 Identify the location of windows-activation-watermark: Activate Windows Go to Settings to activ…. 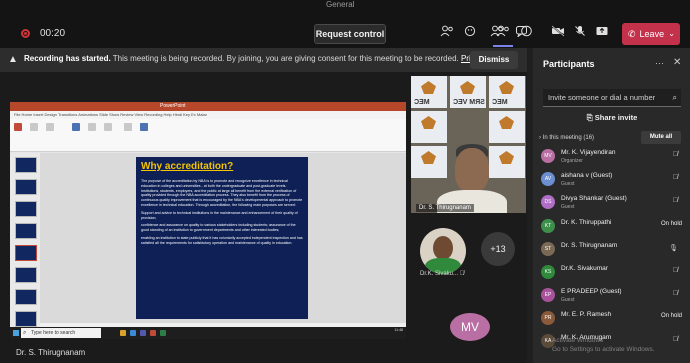
(603, 345).